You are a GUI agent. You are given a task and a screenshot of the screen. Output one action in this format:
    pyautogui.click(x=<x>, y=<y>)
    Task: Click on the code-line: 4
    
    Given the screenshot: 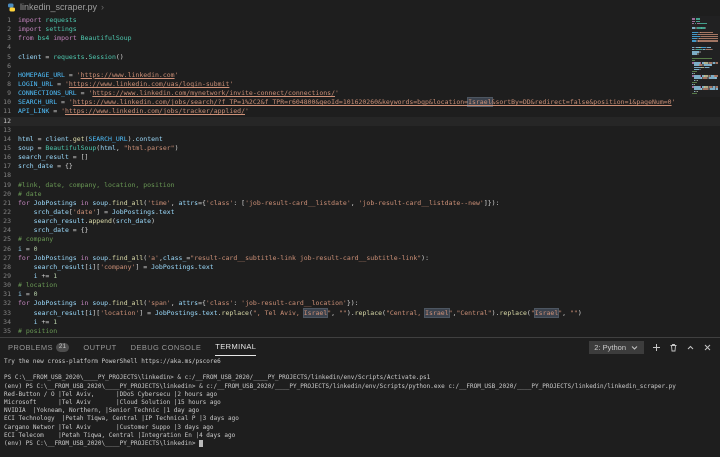 What is the action you would take?
    pyautogui.click(x=360, y=47)
    